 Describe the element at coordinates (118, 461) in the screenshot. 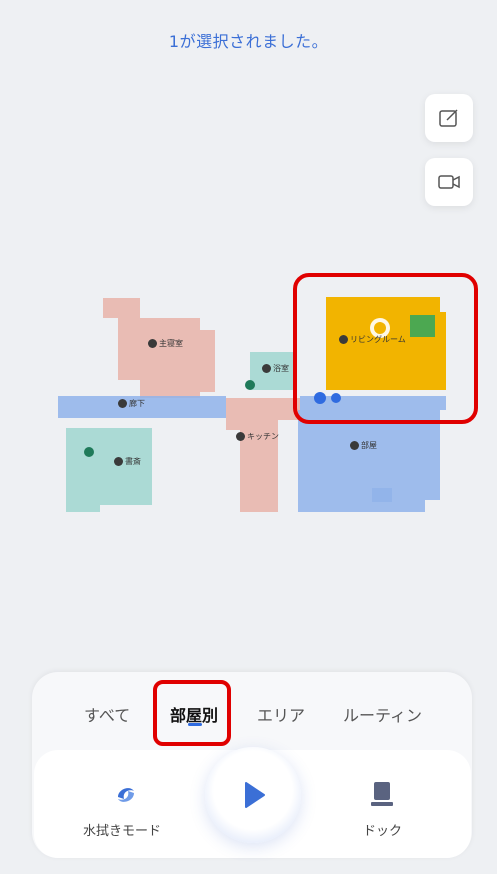

I see `book-icon` at that location.